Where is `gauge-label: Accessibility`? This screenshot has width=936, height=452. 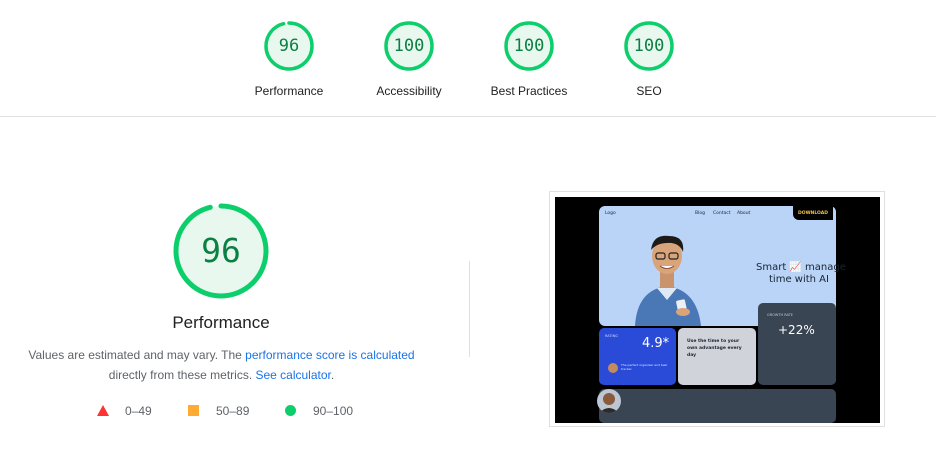 gauge-label: Accessibility is located at coordinates (409, 91).